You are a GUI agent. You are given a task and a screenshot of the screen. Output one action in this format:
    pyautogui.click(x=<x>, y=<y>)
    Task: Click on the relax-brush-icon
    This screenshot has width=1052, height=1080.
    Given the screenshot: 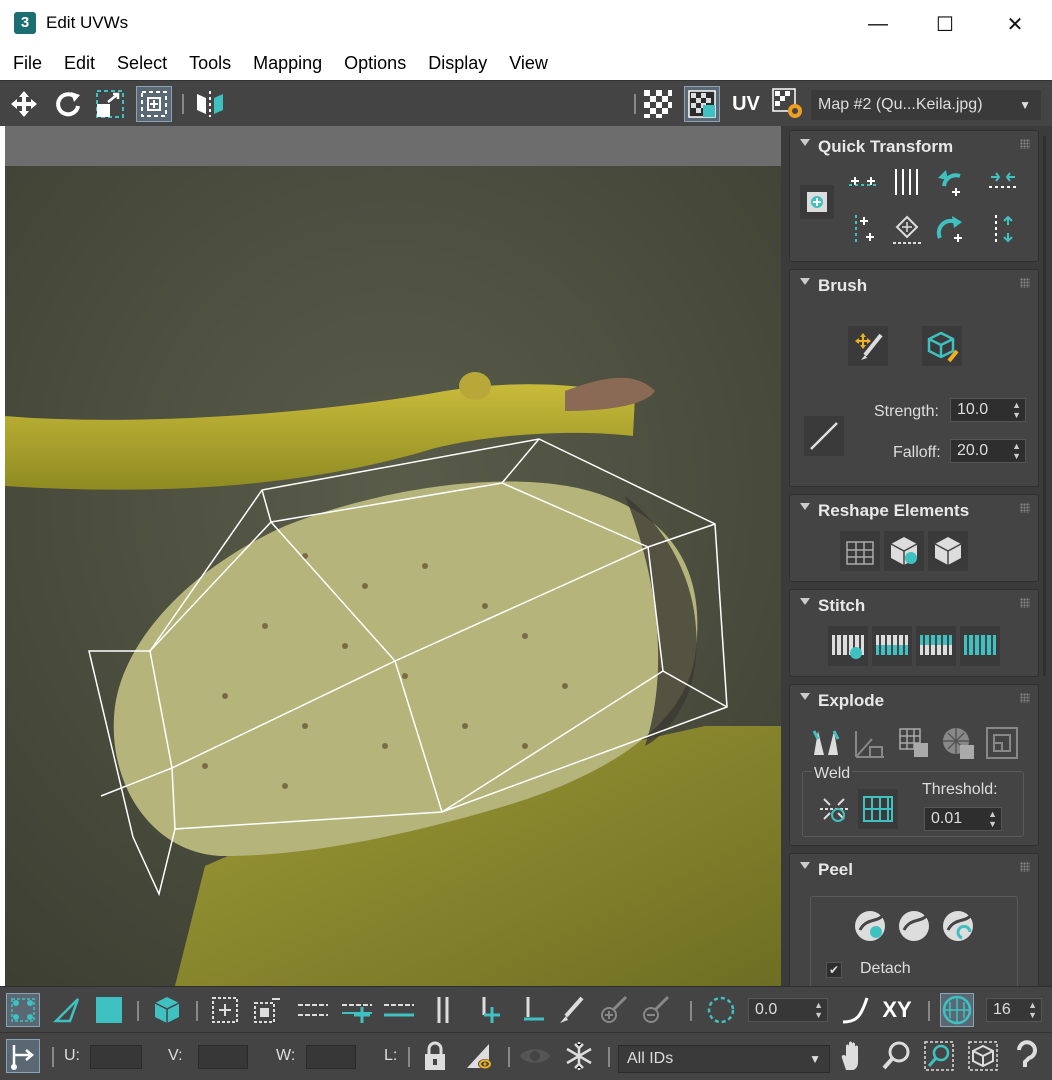 What is the action you would take?
    pyautogui.click(x=942, y=346)
    